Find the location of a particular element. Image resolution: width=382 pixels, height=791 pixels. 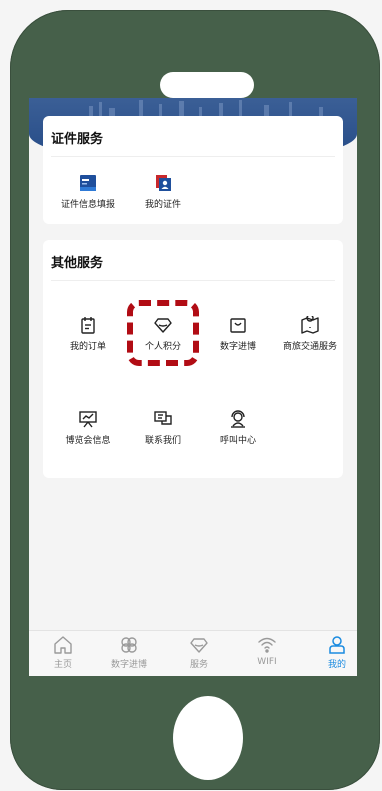

digital-ciie: 数字进博 is located at coordinates (238, 334).